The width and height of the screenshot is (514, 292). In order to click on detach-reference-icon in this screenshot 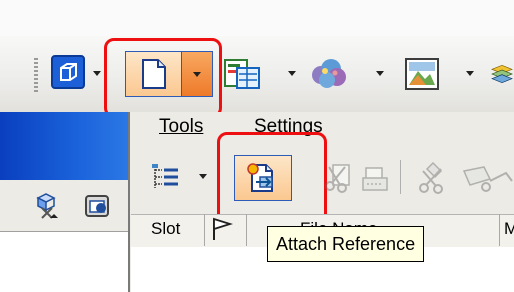, I will do `click(337, 178)`.